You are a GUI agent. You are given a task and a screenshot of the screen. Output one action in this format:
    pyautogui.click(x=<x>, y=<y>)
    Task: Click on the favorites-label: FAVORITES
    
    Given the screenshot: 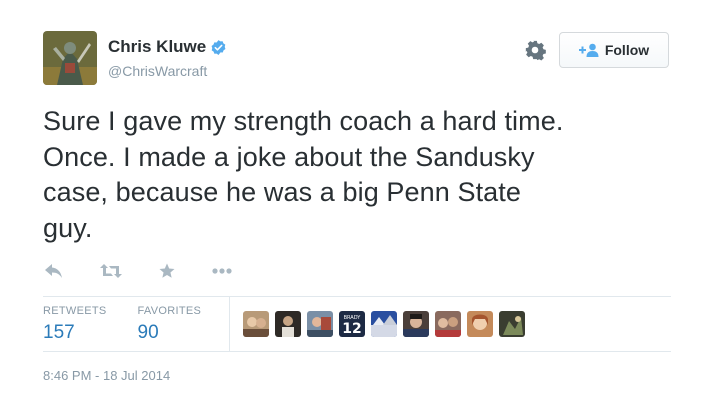 What is the action you would take?
    pyautogui.click(x=169, y=311)
    